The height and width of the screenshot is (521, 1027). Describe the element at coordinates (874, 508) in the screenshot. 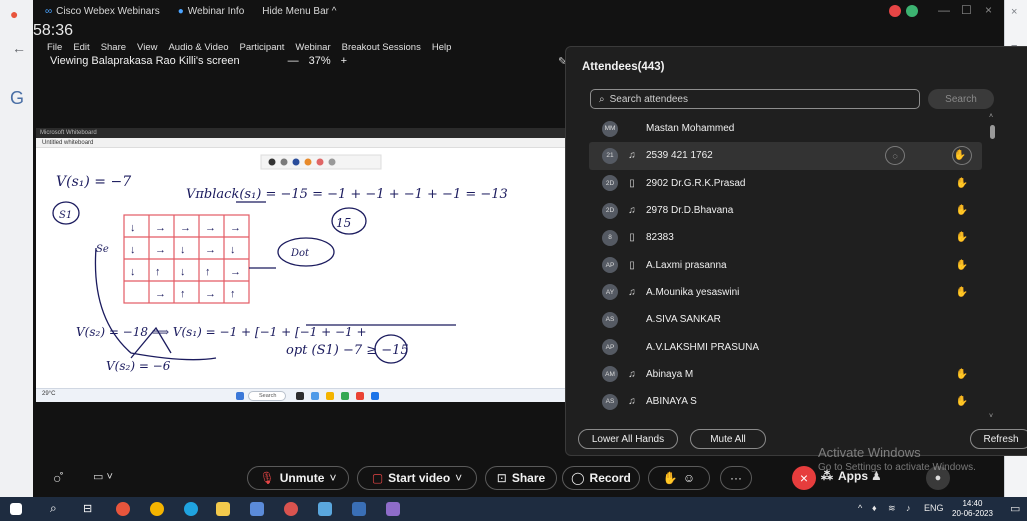

I see `usb-icon: ♦` at that location.